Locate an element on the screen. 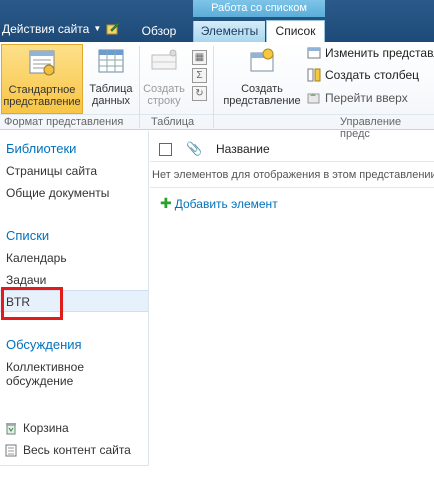 Image resolution: width=434 pixels, height=480 pixels. table-small-tools: ▦ Σ ↻ is located at coordinates (200, 77).